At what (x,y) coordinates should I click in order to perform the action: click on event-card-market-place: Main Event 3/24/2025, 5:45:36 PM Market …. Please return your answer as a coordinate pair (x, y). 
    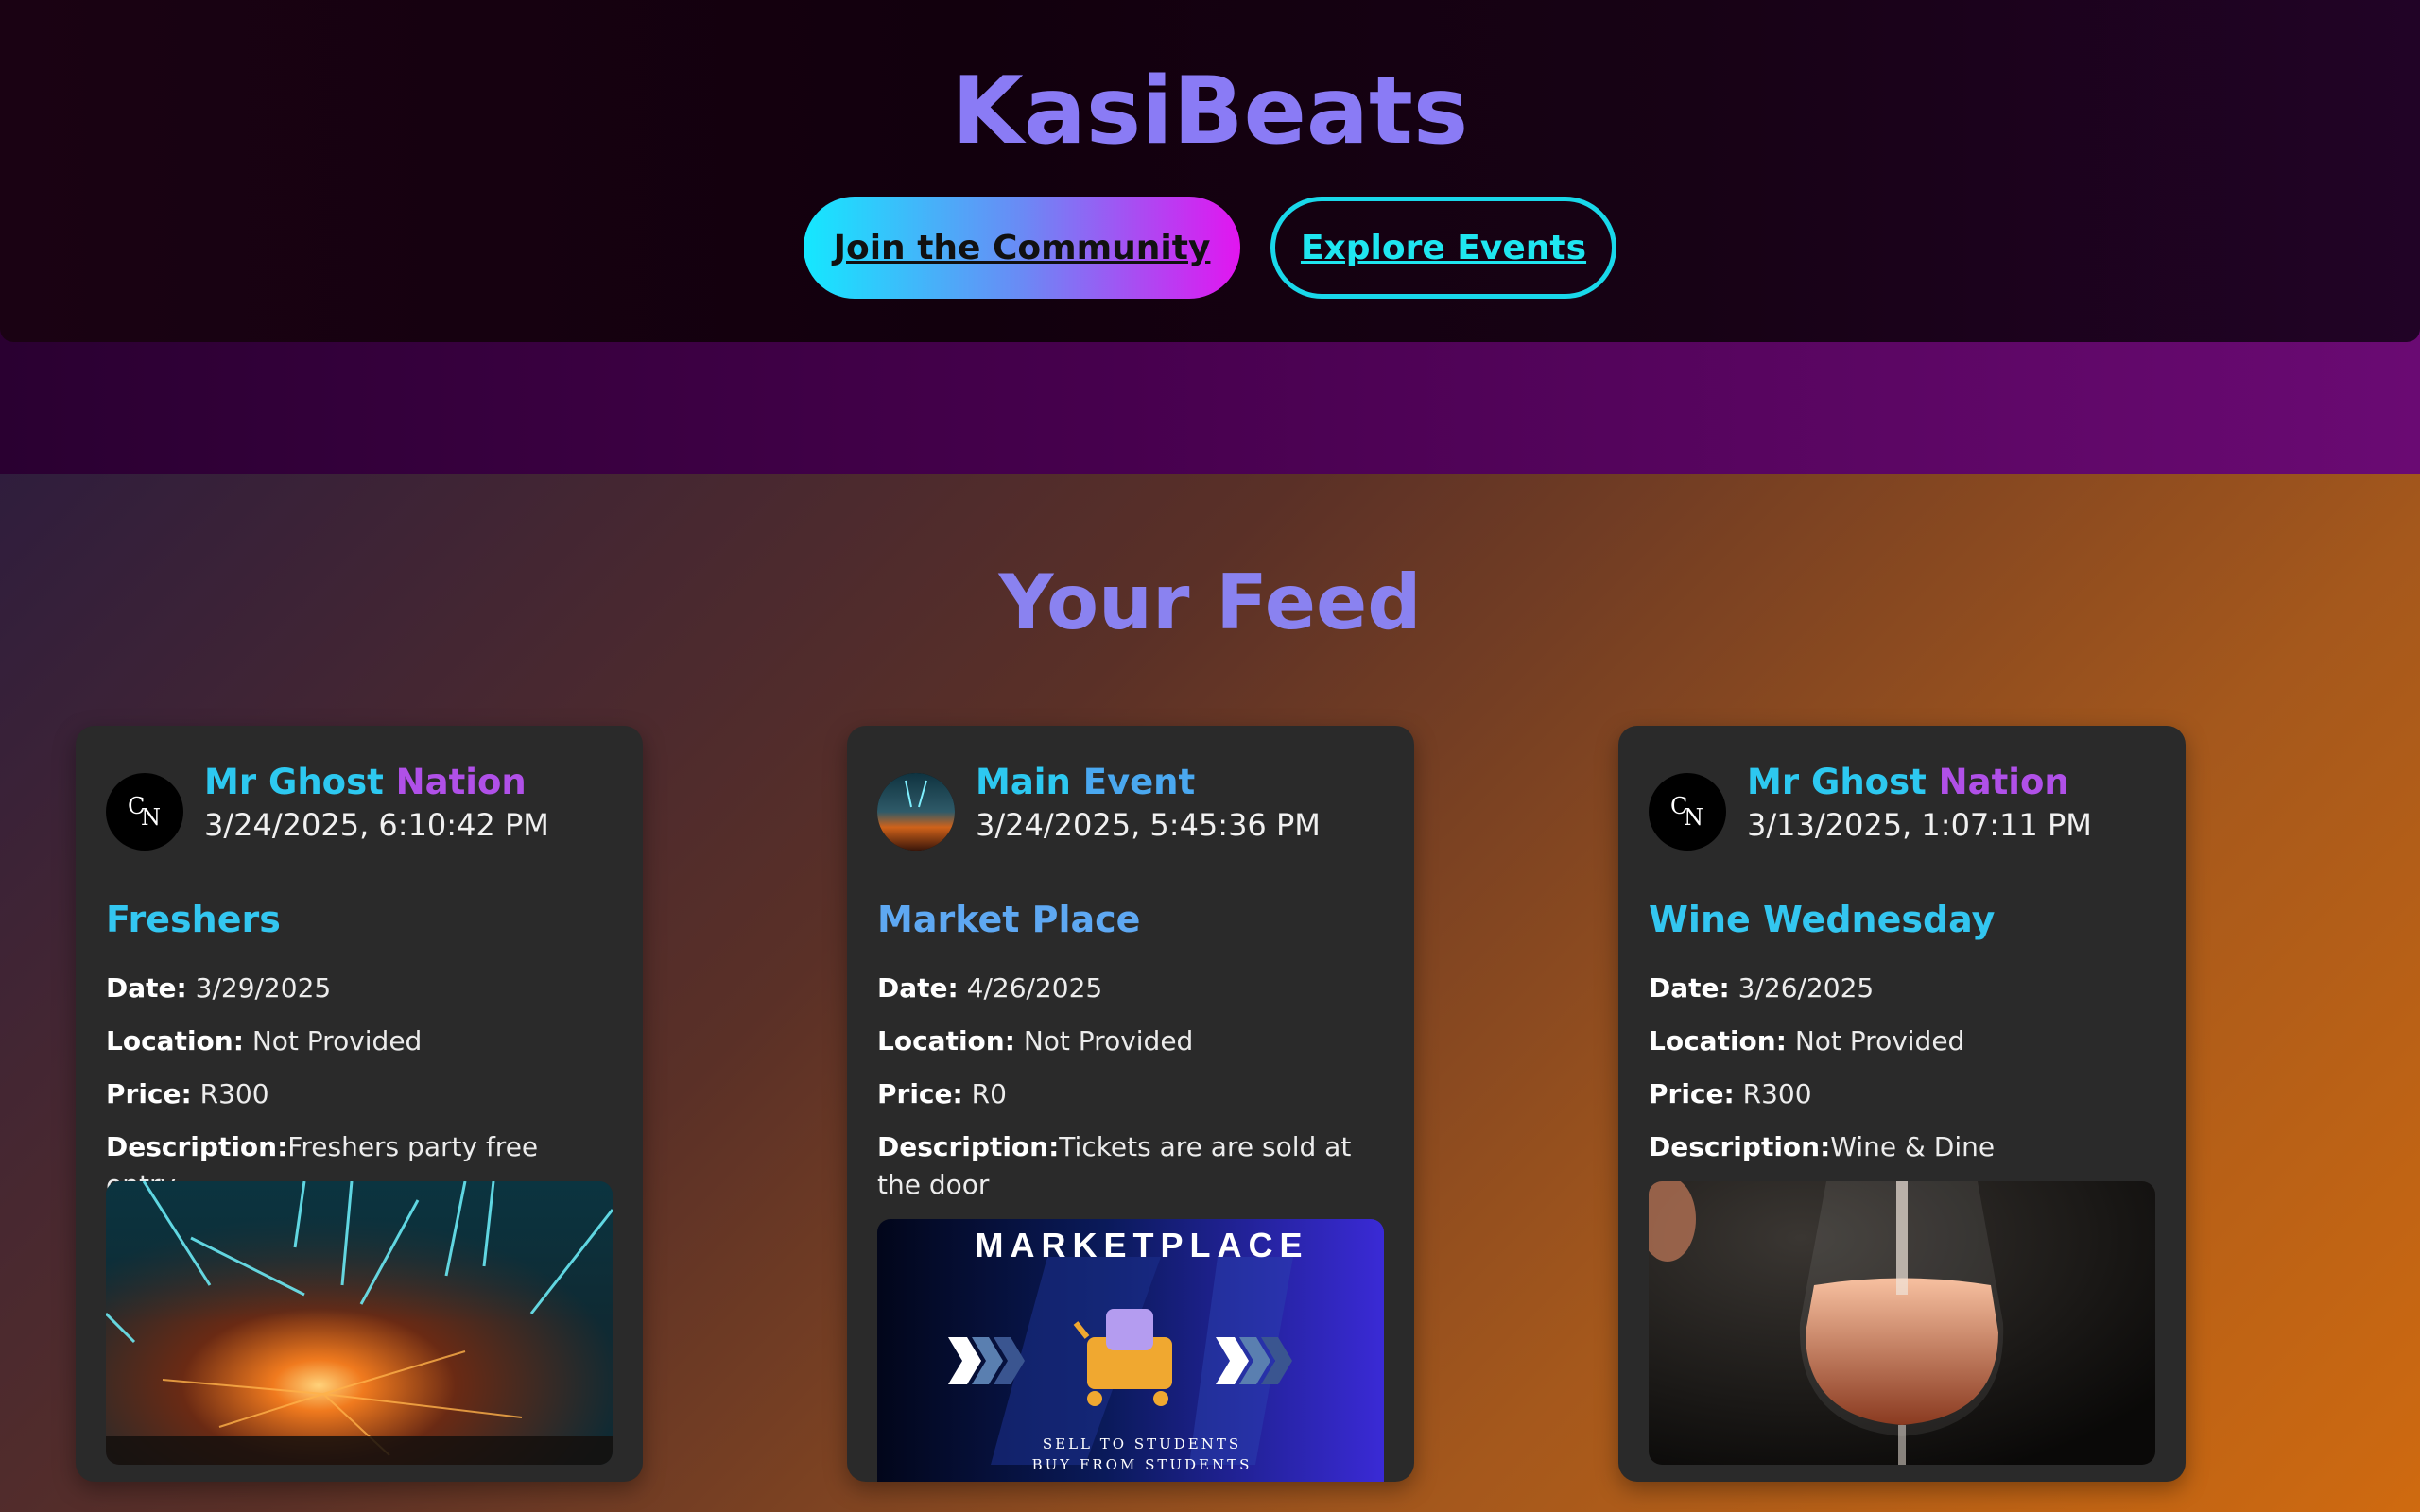
    Looking at the image, I should click on (1130, 1104).